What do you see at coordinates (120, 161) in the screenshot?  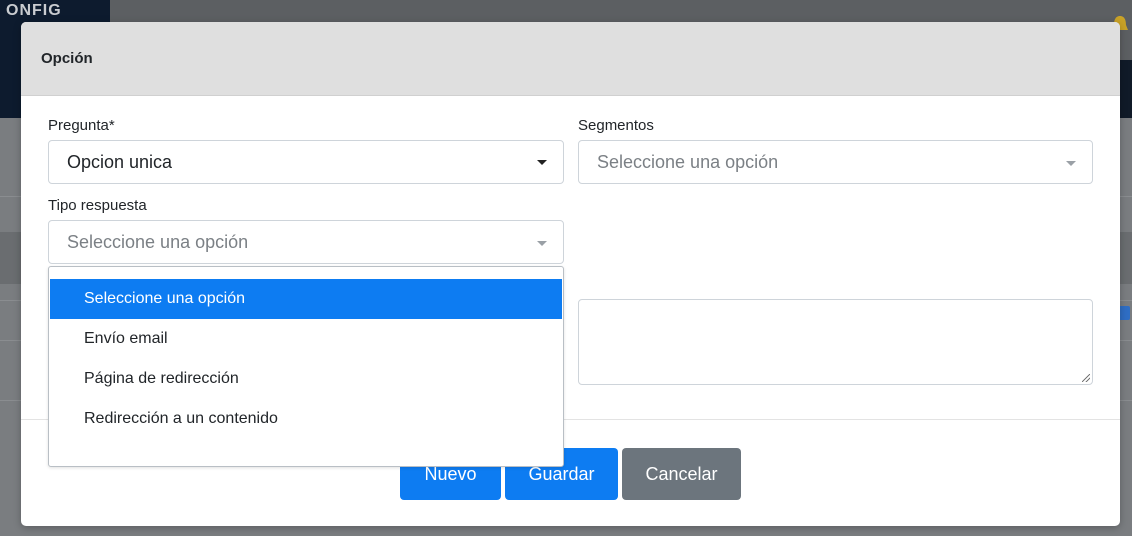 I see `pregunta-value: Opcion unica` at bounding box center [120, 161].